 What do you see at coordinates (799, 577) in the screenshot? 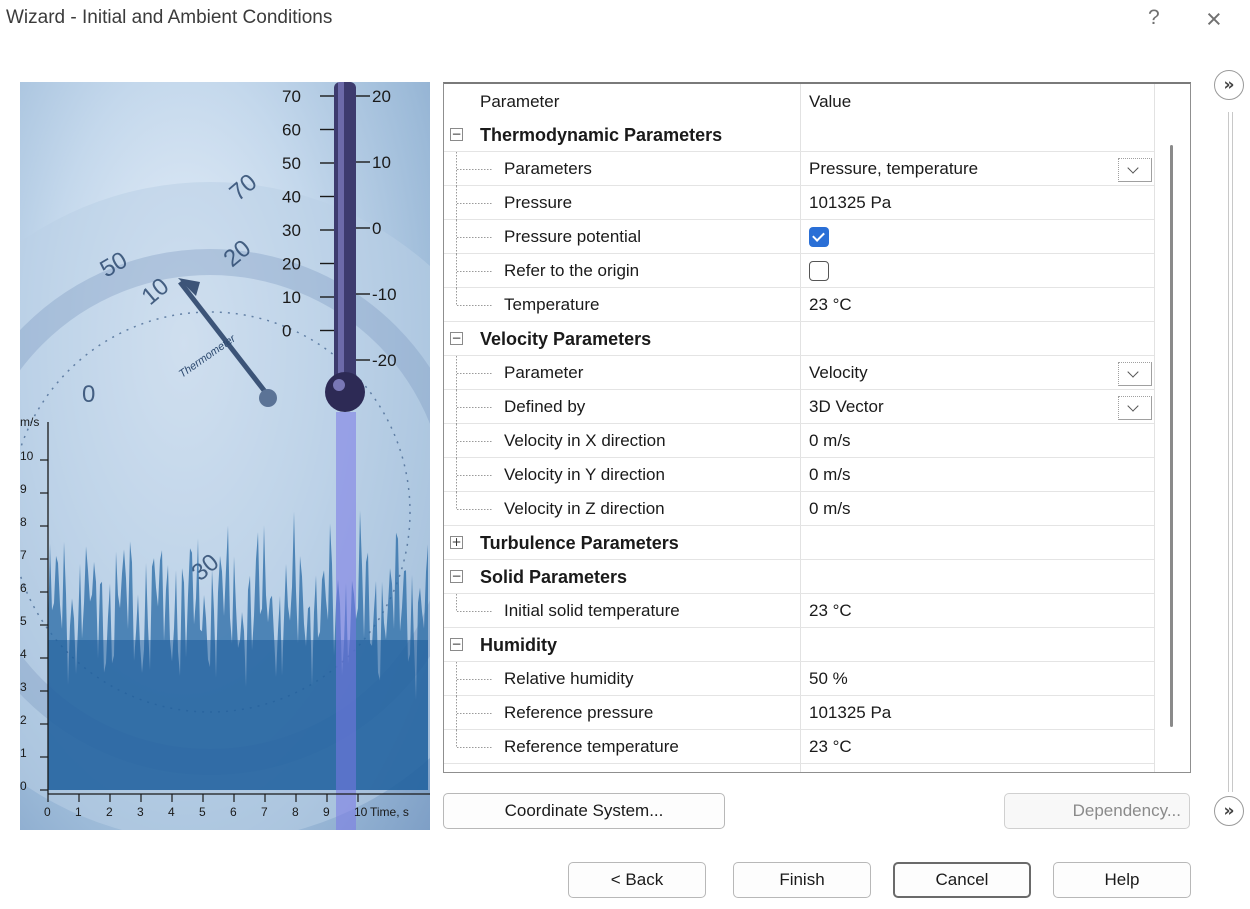
I see `category-row: − Solid Parameters` at bounding box center [799, 577].